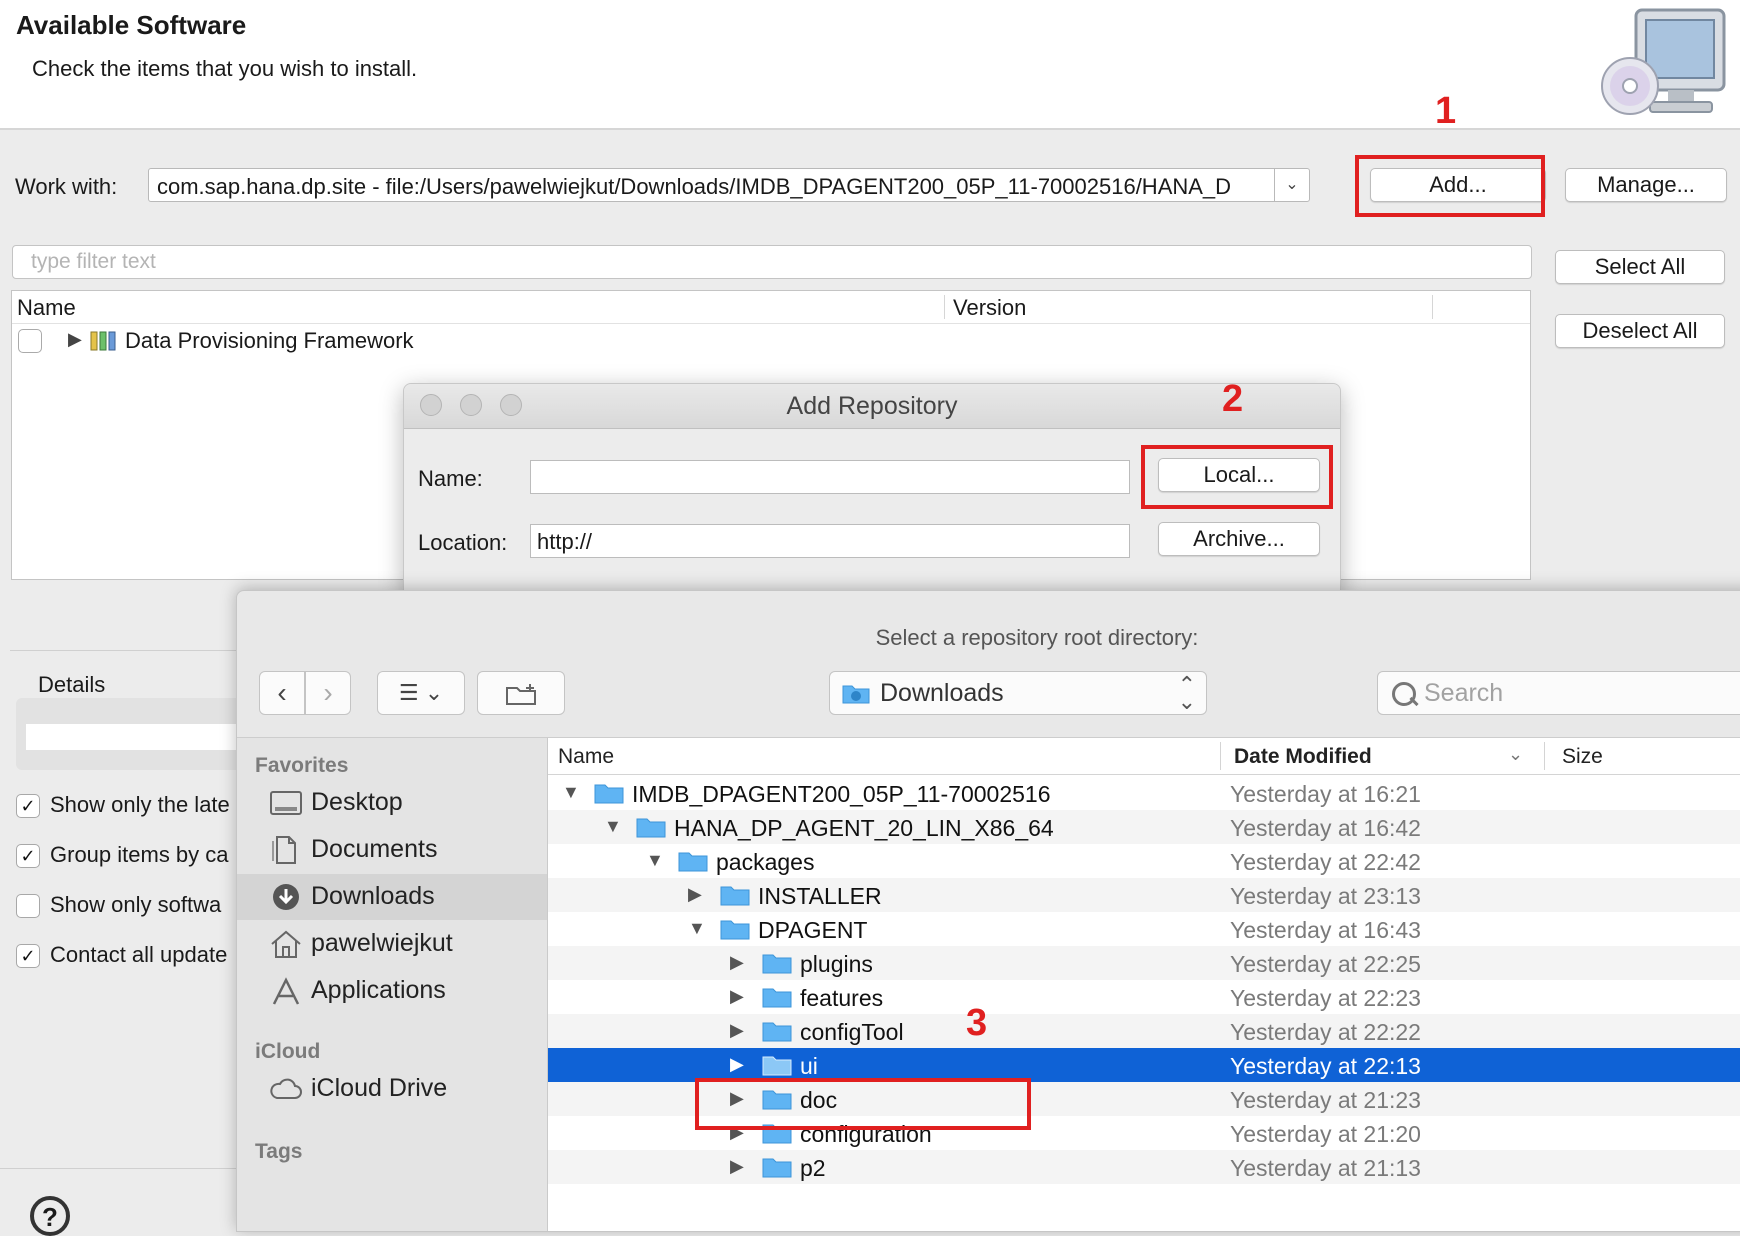  I want to click on view-options-button: ☰ ⌄, so click(421, 693).